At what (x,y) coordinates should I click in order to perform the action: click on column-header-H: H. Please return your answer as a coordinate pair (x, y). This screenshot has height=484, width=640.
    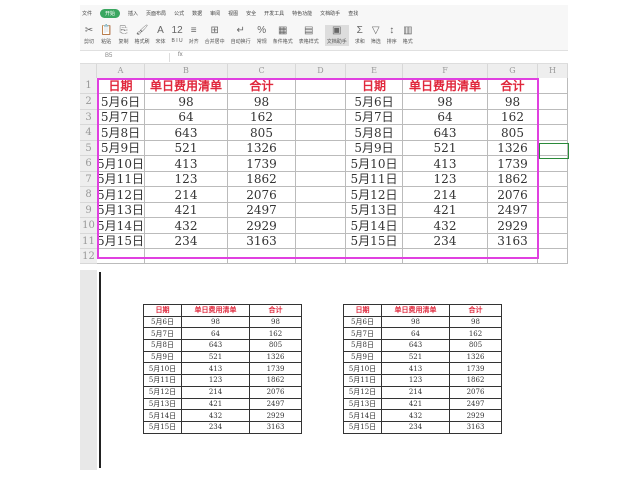
    Looking at the image, I should click on (553, 71).